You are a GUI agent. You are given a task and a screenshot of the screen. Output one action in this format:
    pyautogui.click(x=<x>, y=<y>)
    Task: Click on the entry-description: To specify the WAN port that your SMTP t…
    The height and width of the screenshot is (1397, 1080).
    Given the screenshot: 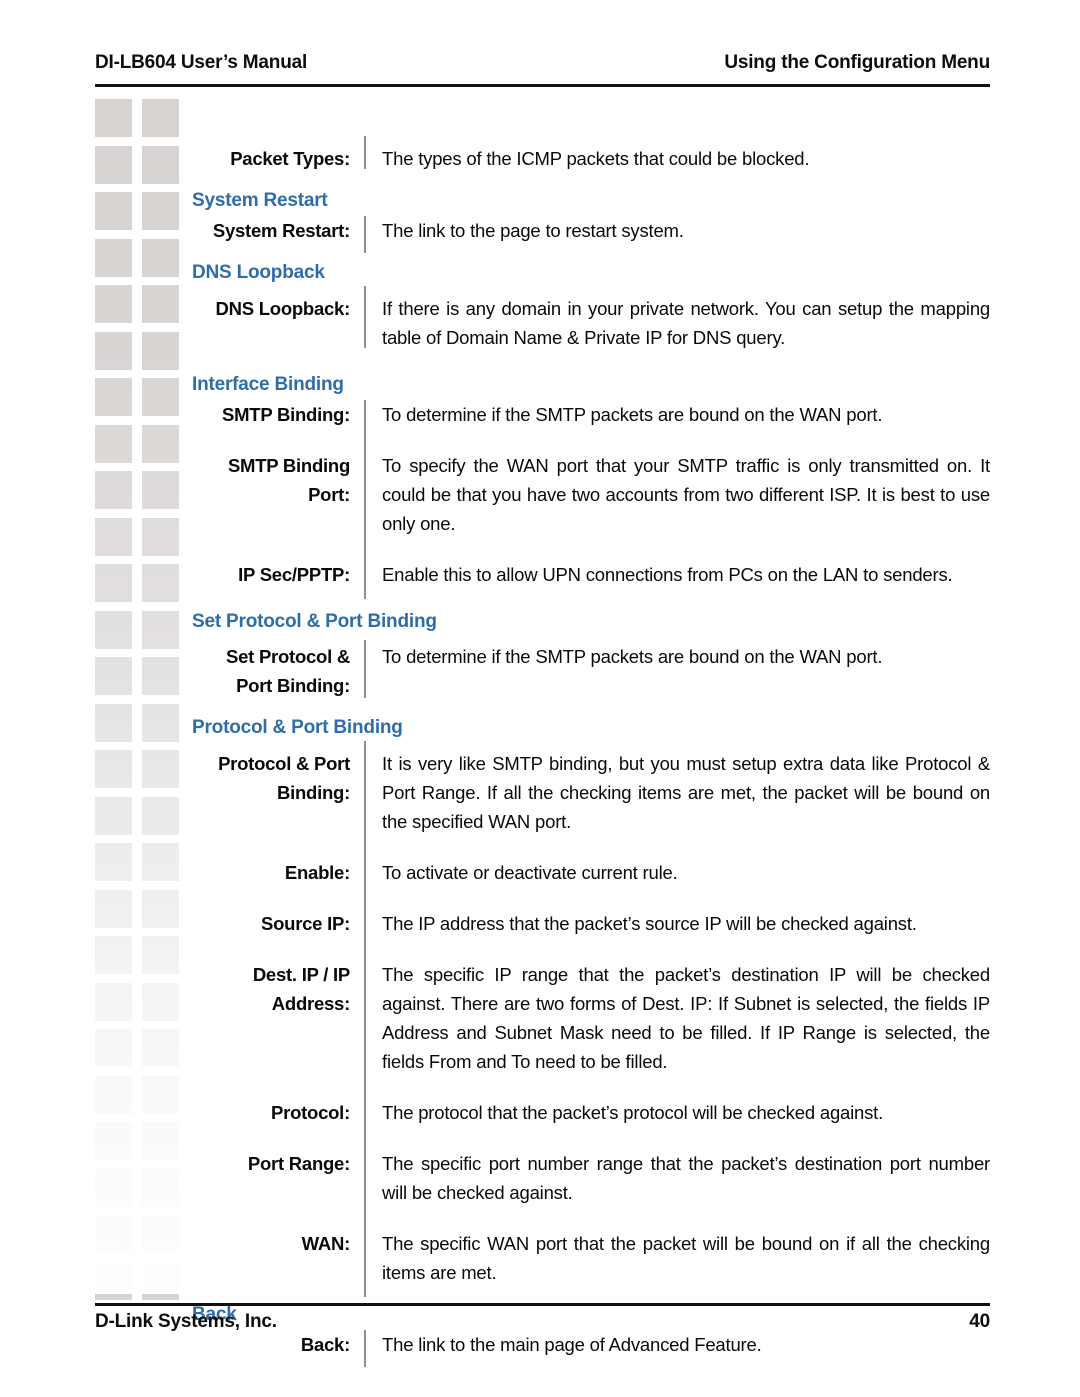 What is the action you would take?
    pyautogui.click(x=686, y=494)
    